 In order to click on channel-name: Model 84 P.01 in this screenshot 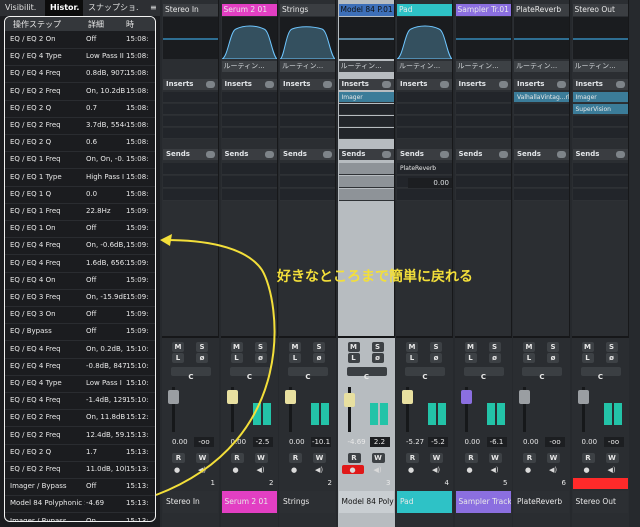, I will do `click(366, 10)`.